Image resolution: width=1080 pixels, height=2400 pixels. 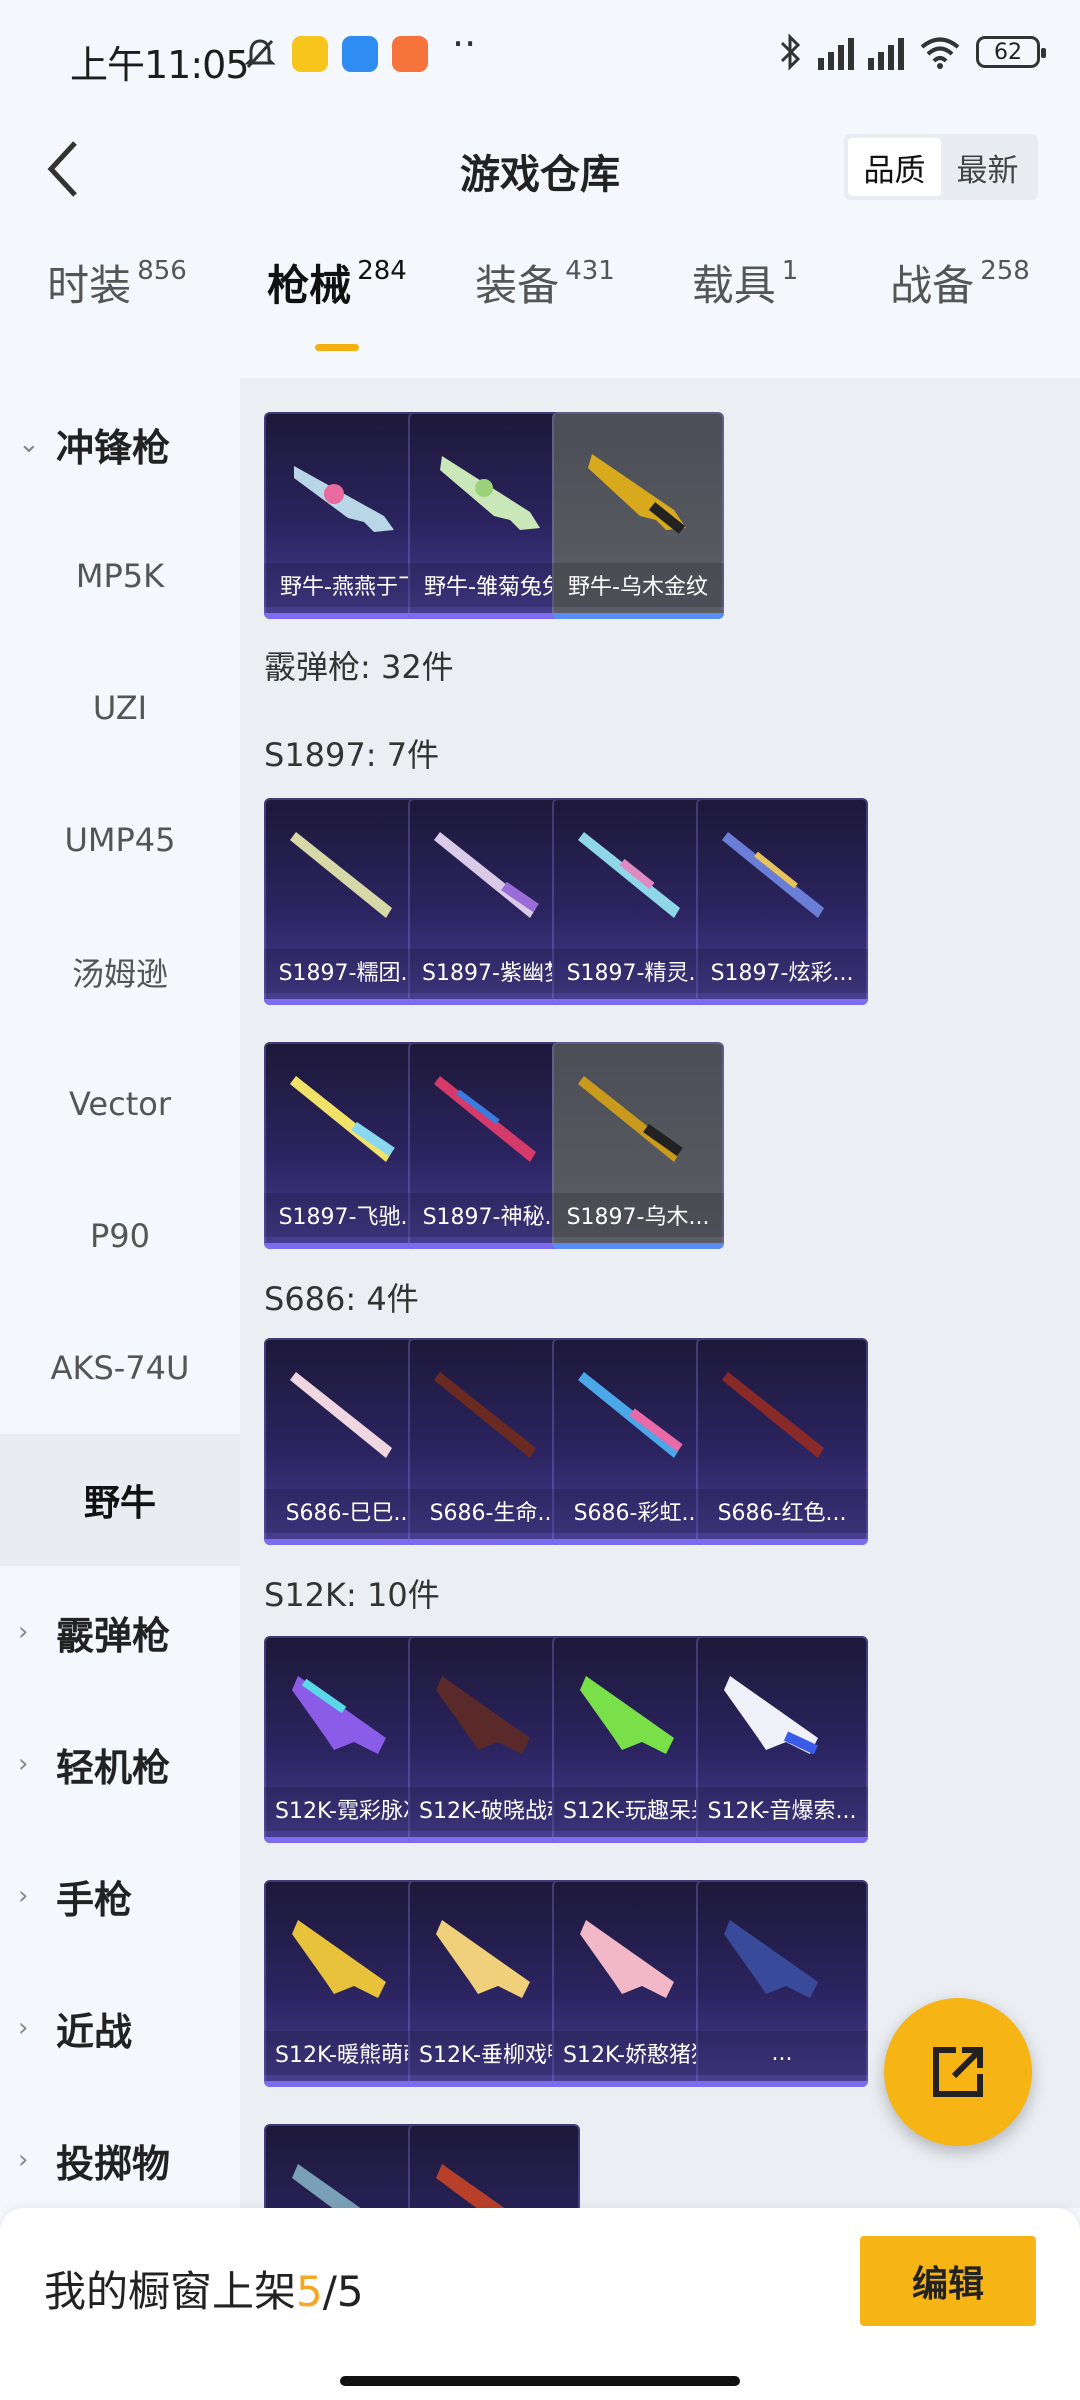 What do you see at coordinates (113, 1635) in the screenshot?
I see `sidebar-group-label: 霰弹枪` at bounding box center [113, 1635].